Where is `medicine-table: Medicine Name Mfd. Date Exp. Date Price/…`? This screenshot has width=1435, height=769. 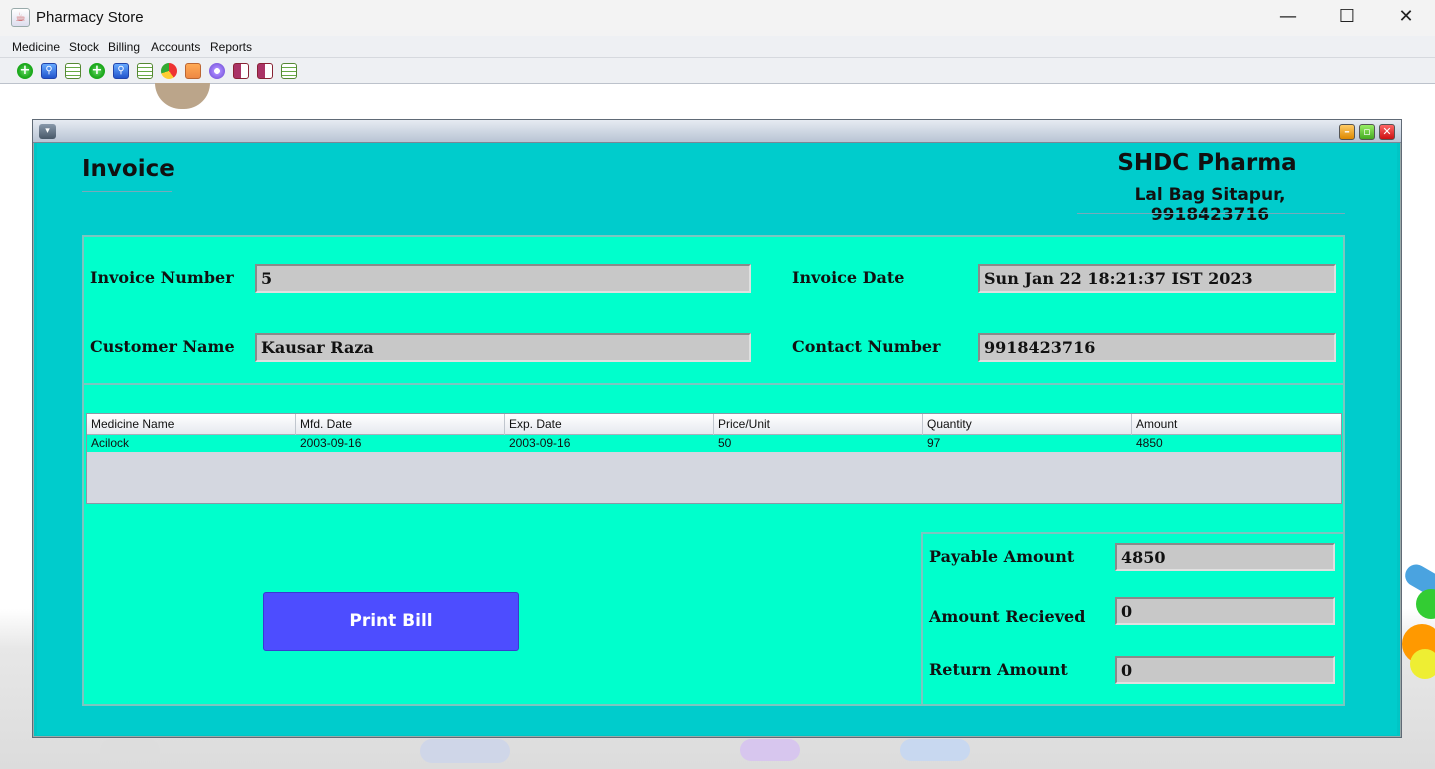 medicine-table: Medicine Name Mfd. Date Exp. Date Price/… is located at coordinates (714, 458).